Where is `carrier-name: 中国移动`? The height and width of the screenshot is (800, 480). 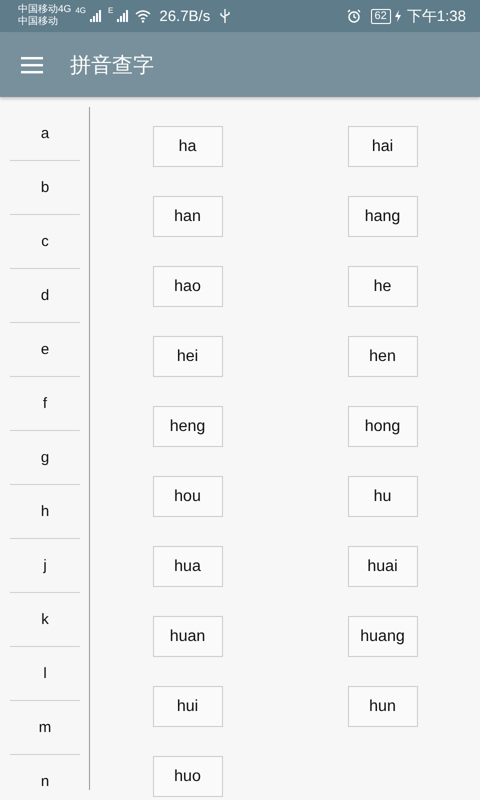
carrier-name: 中国移动 is located at coordinates (38, 22).